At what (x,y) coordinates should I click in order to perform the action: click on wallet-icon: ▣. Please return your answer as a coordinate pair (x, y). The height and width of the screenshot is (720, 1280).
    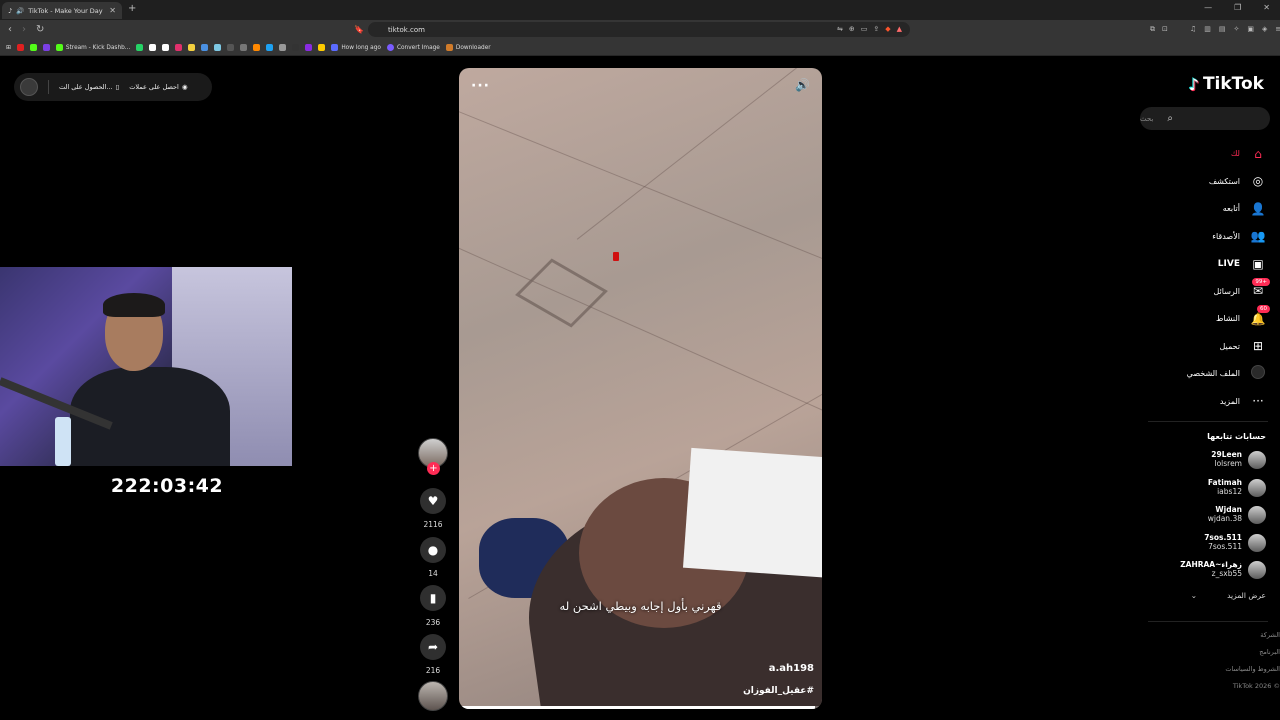
    Looking at the image, I should click on (1250, 29).